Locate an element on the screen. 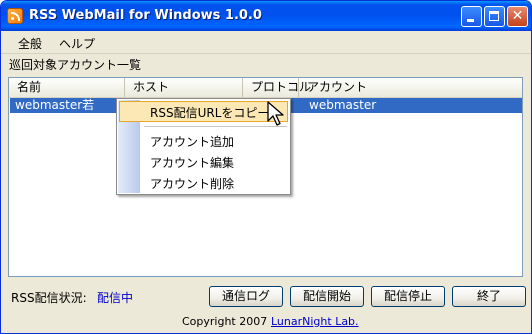  arrow-cursor-icon is located at coordinates (275, 113).